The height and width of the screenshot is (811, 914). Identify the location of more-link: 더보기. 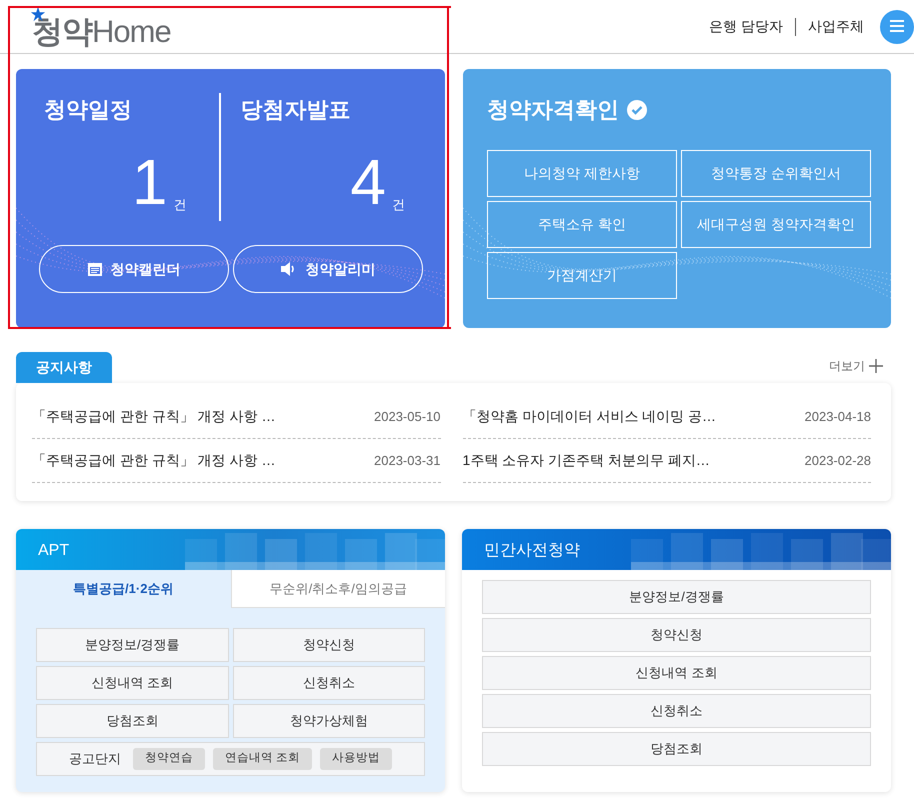
(856, 366).